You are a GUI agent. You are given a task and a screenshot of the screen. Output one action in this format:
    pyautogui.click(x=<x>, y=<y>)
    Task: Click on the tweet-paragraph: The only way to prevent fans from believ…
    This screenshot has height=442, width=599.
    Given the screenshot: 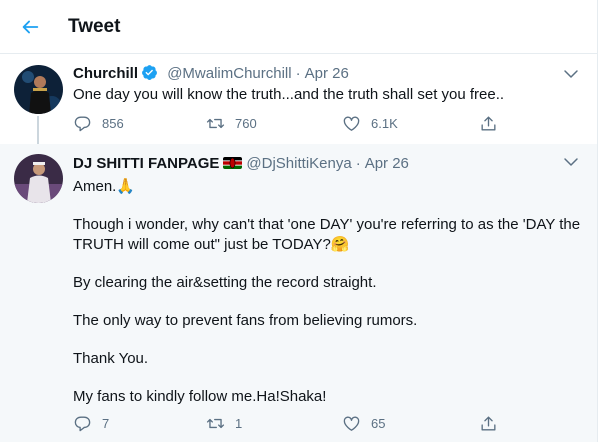 What is the action you would take?
    pyautogui.click(x=245, y=320)
    